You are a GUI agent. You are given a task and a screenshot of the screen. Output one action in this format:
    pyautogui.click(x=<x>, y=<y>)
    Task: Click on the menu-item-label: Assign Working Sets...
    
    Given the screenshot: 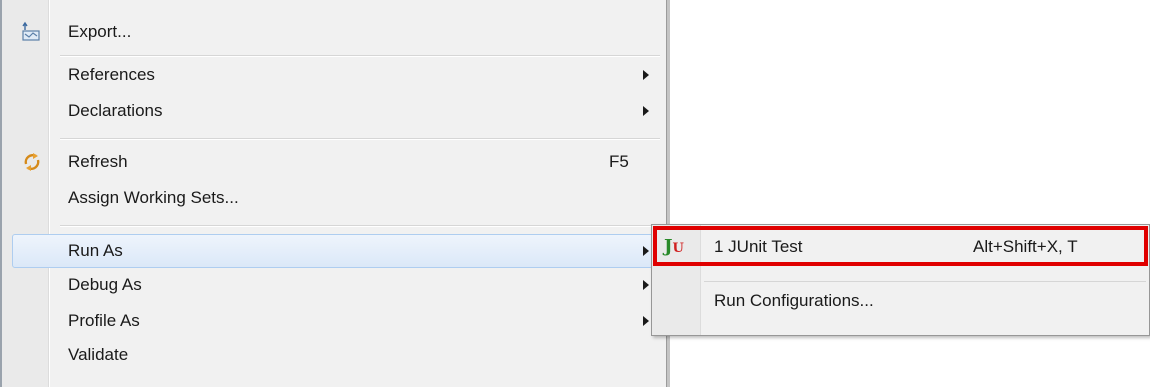 What is the action you would take?
    pyautogui.click(x=153, y=197)
    